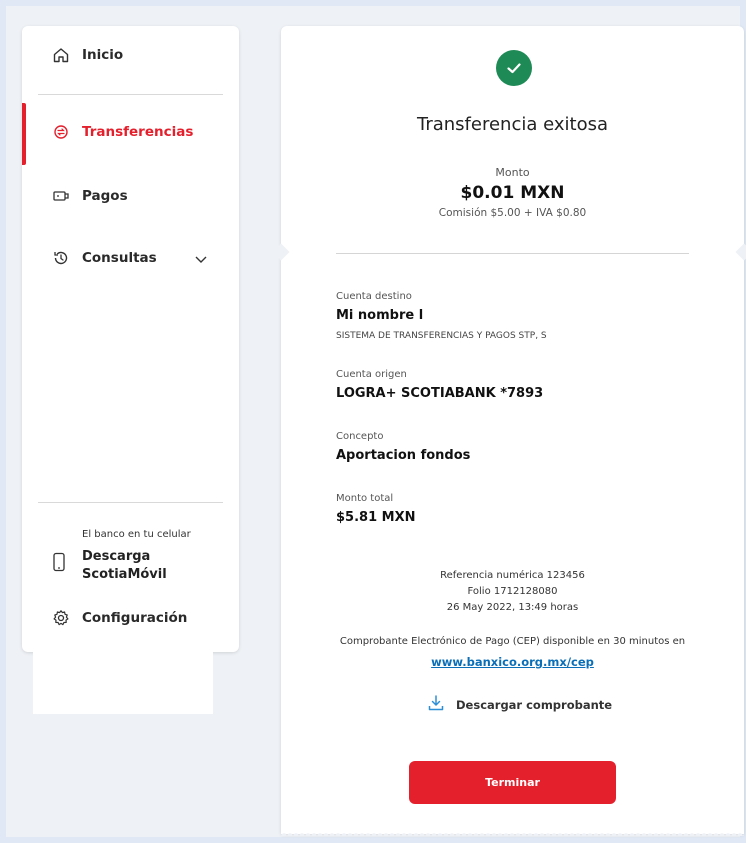 The image size is (746, 843). I want to click on promo-line: Descarga, so click(116, 556).